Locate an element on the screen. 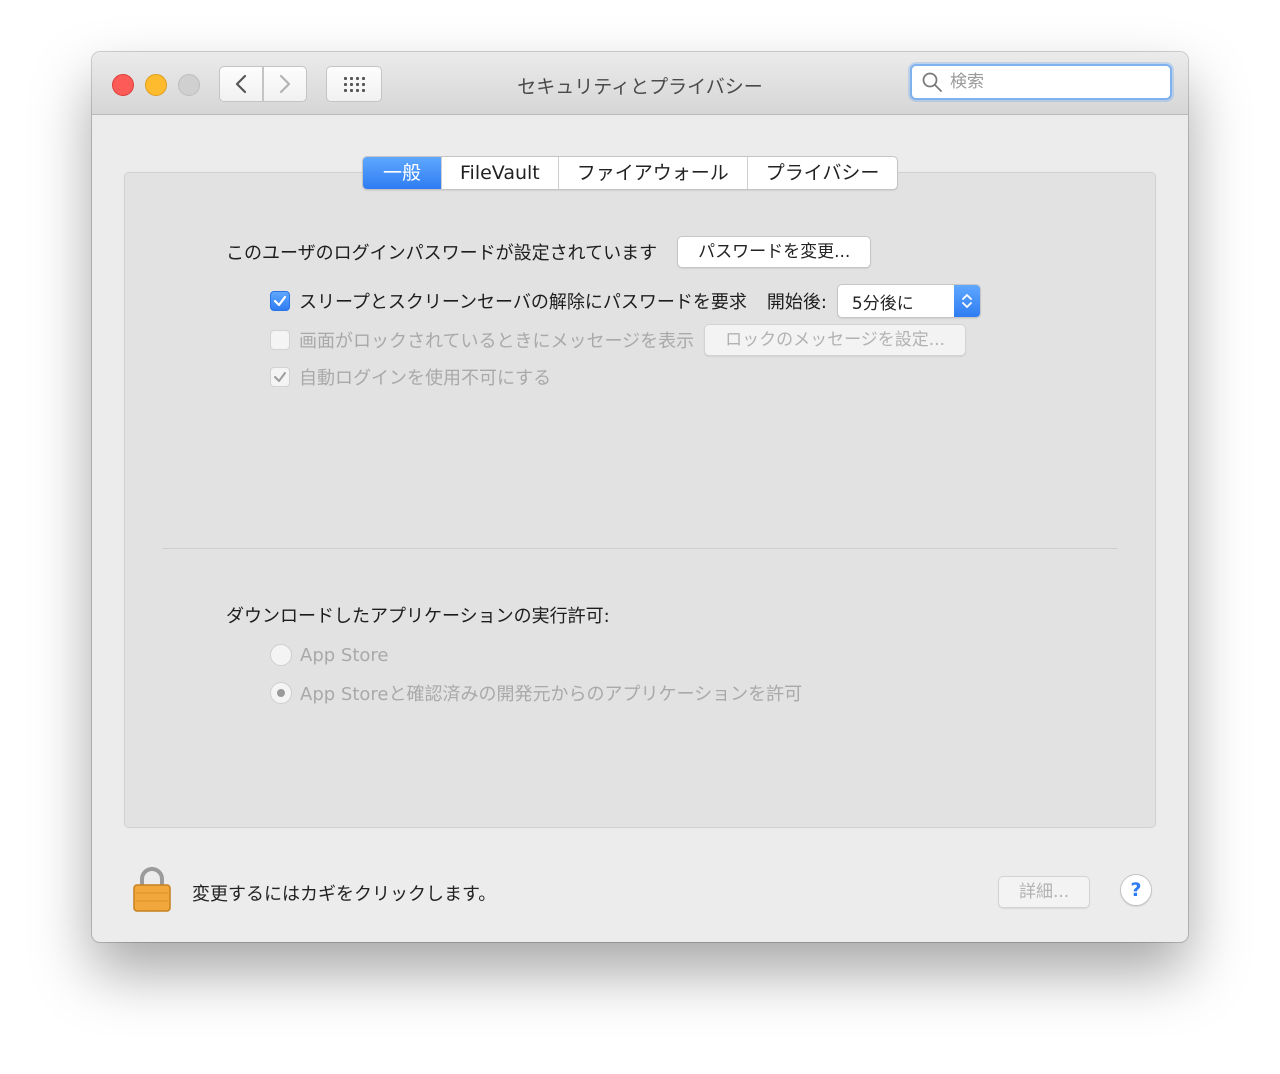  auto-login-row: 自動ログインを使用不可にする is located at coordinates (410, 377).